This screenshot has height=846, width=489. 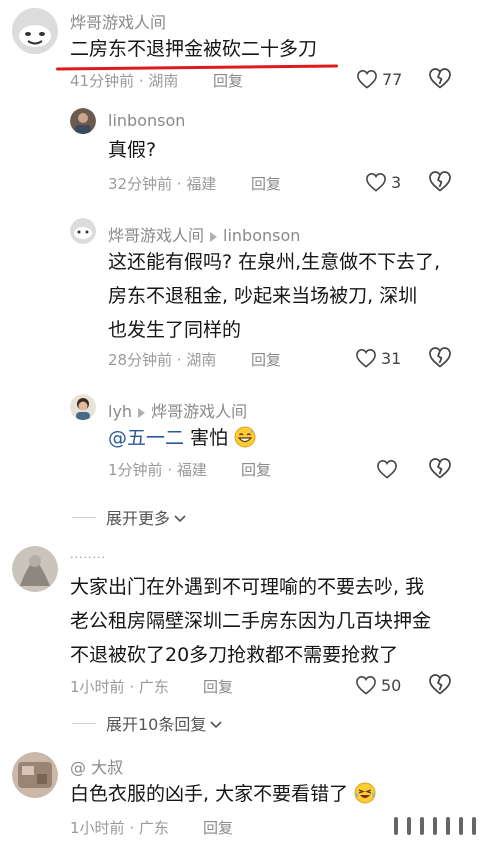 What do you see at coordinates (261, 235) in the screenshot?
I see `reply-to-username: linbonson` at bounding box center [261, 235].